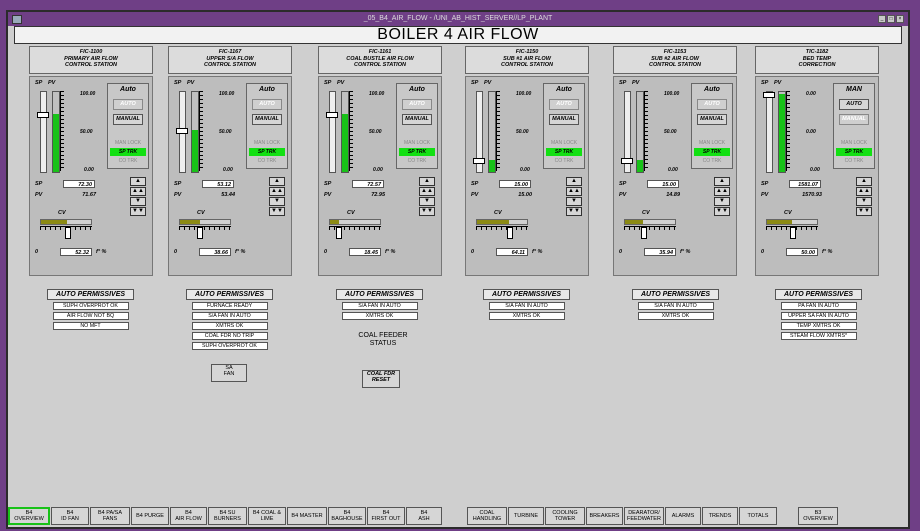 The height and width of the screenshot is (531, 920). I want to click on nav-button: B4 SU BURNERS, so click(227, 516).